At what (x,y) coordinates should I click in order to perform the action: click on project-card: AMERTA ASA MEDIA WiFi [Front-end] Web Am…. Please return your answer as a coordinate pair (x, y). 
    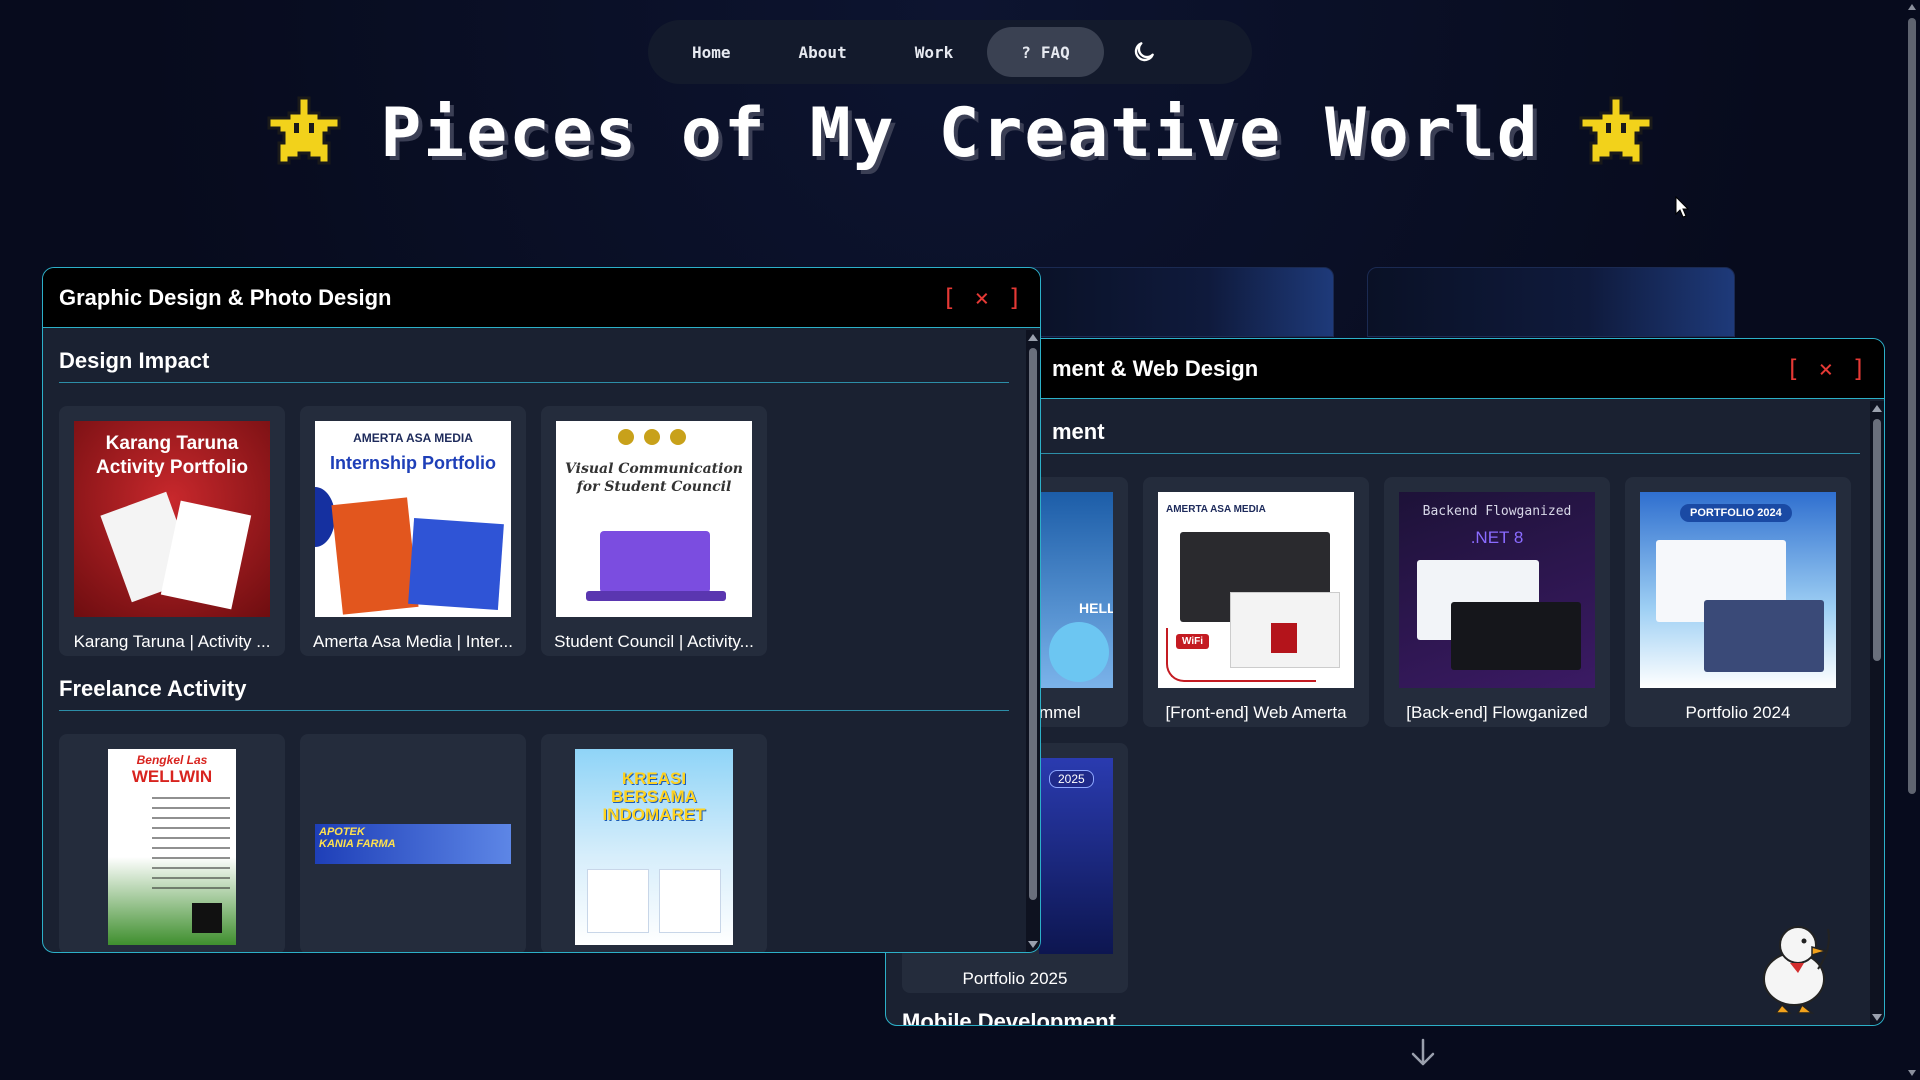
    Looking at the image, I should click on (1256, 602).